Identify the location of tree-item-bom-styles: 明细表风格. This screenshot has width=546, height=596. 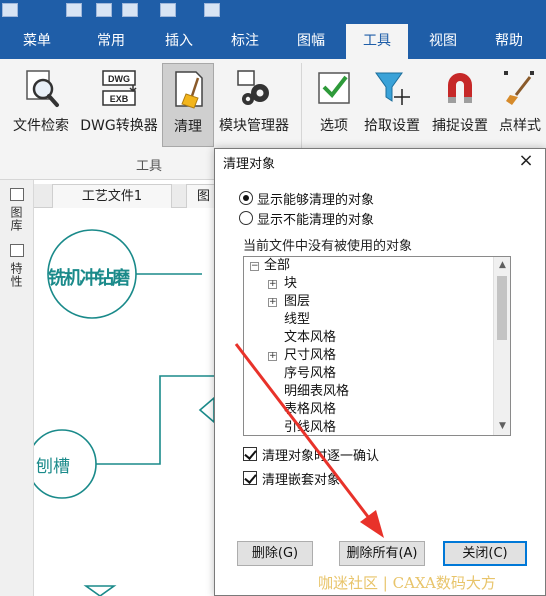
(316, 392).